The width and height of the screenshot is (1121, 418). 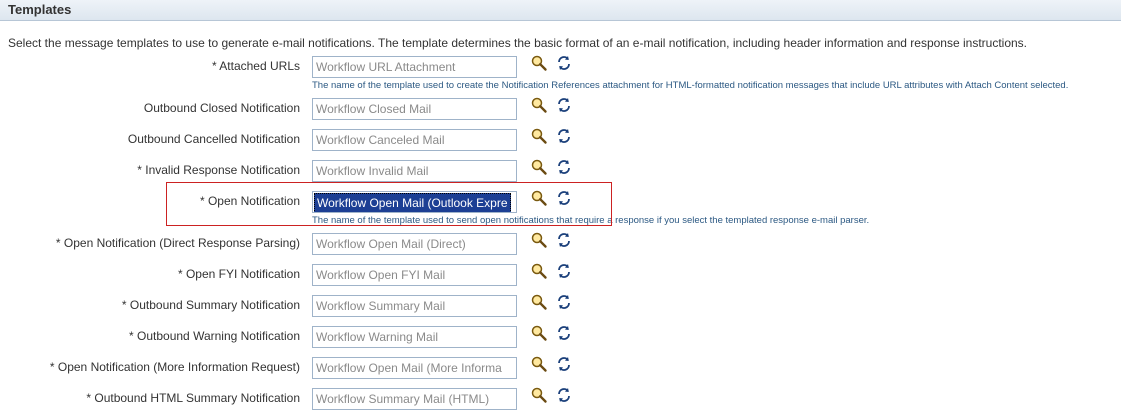 I want to click on open-more-info-input: Workflow Open Mail (More Informa, so click(x=414, y=368).